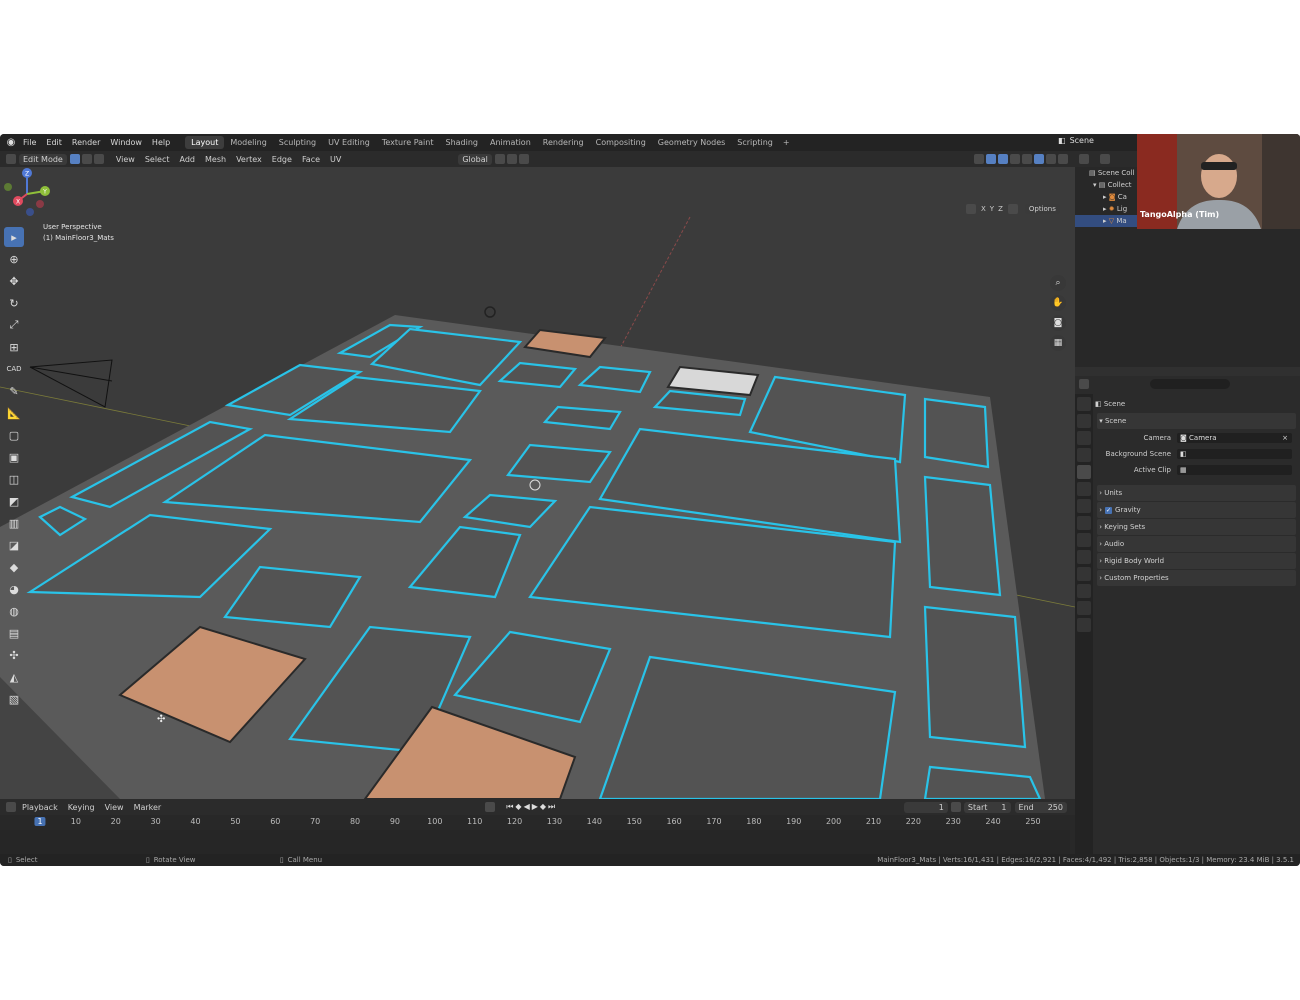  I want to click on mode-dropdown: Edit Mode, so click(43, 159).